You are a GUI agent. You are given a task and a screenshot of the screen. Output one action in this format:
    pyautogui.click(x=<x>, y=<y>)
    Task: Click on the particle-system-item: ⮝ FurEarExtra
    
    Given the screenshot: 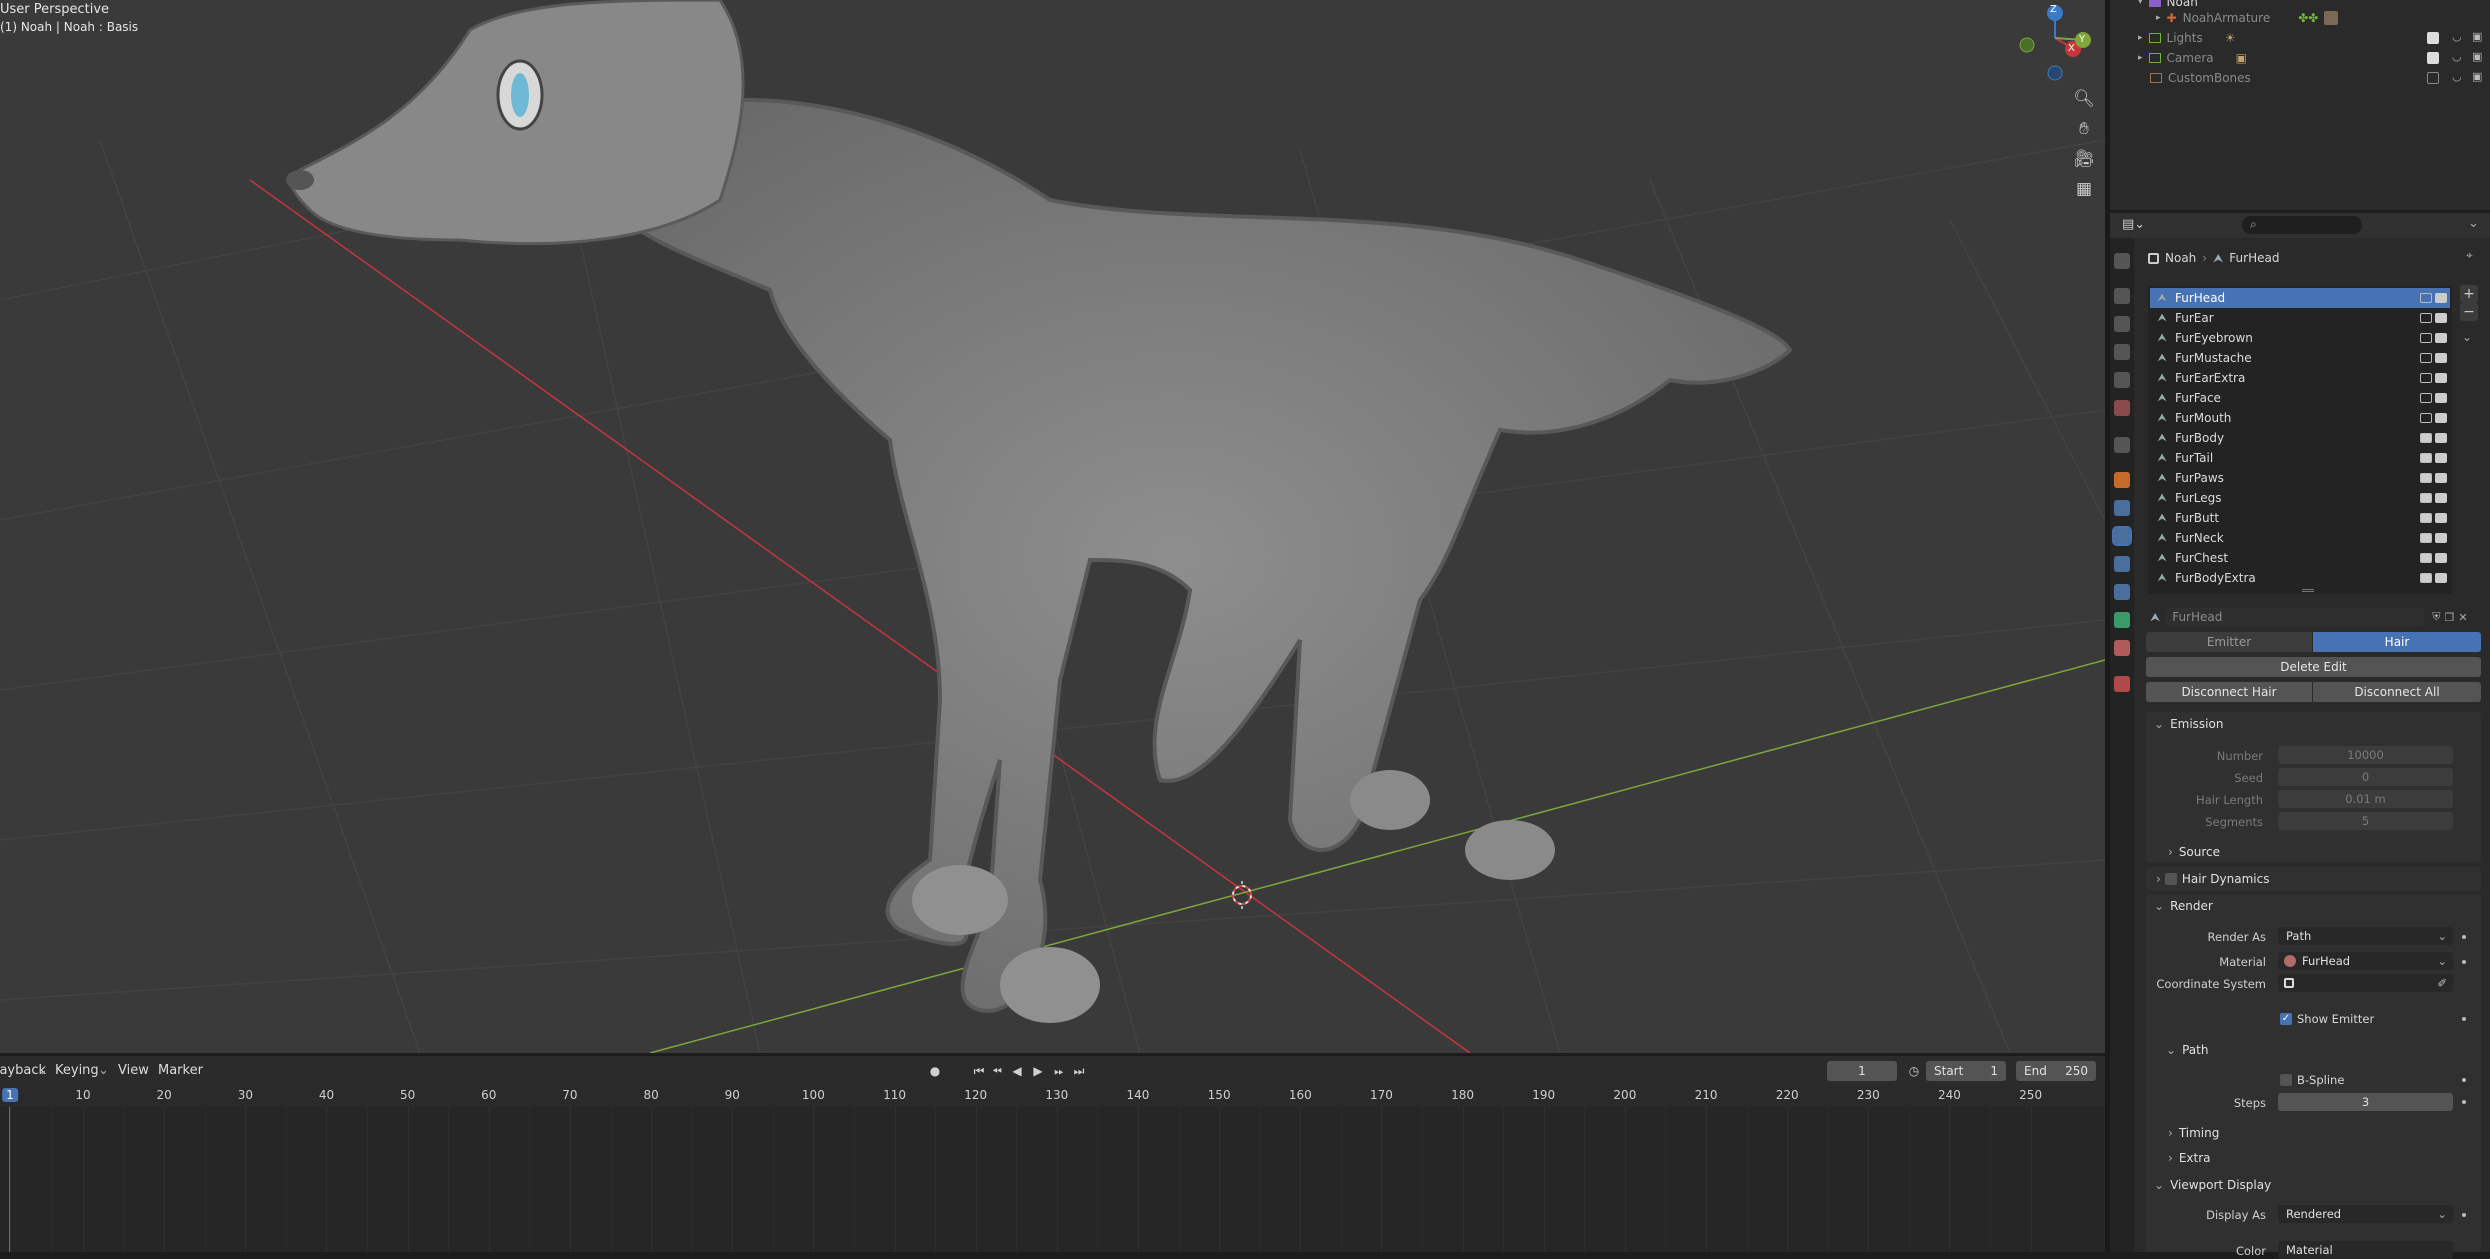 What is the action you would take?
    pyautogui.click(x=2300, y=378)
    